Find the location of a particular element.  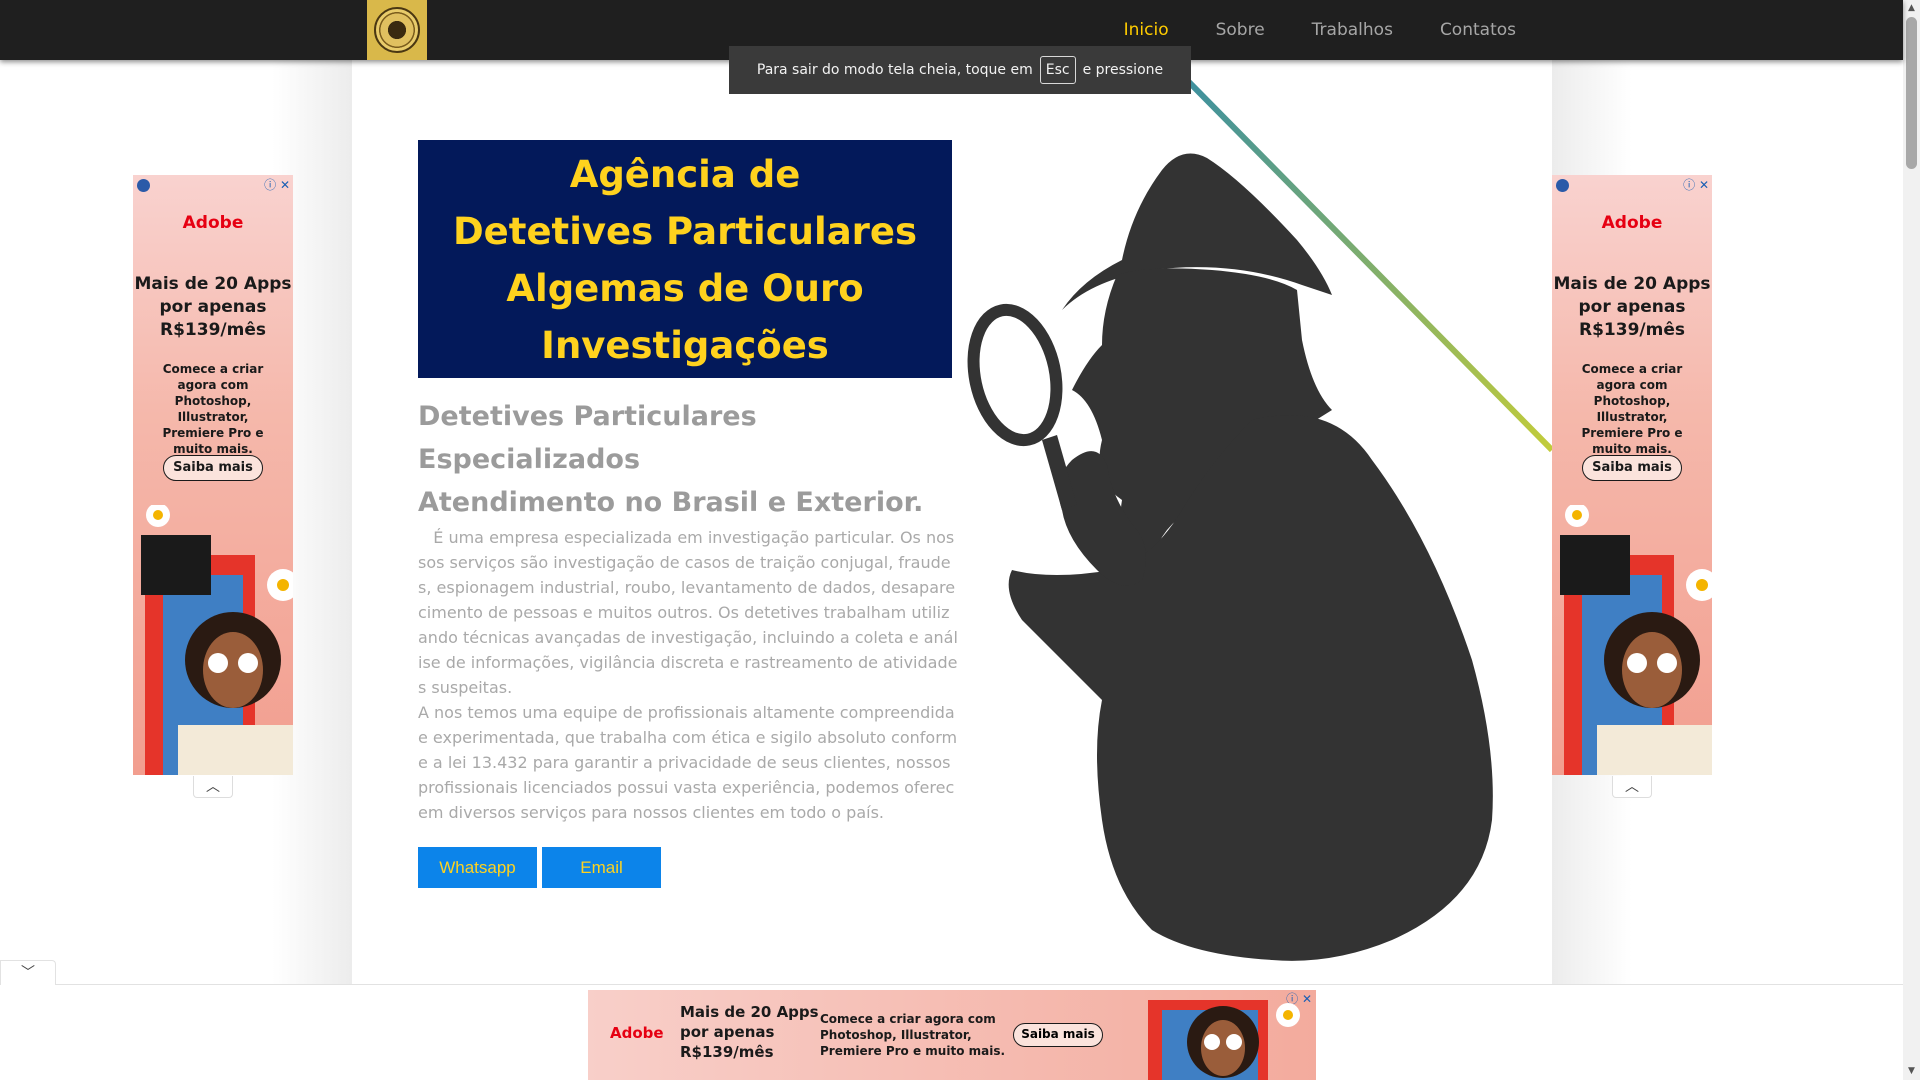

site-logo is located at coordinates (397, 30).